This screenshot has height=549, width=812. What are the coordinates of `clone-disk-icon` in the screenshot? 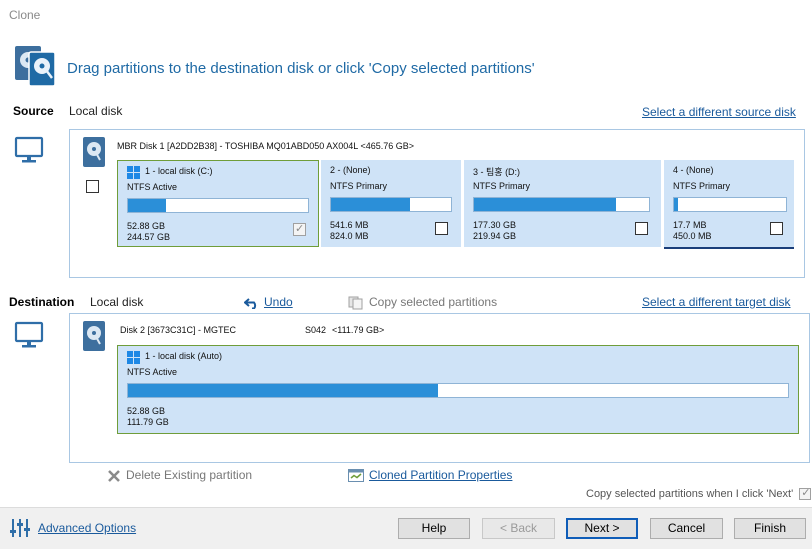 It's located at (35, 66).